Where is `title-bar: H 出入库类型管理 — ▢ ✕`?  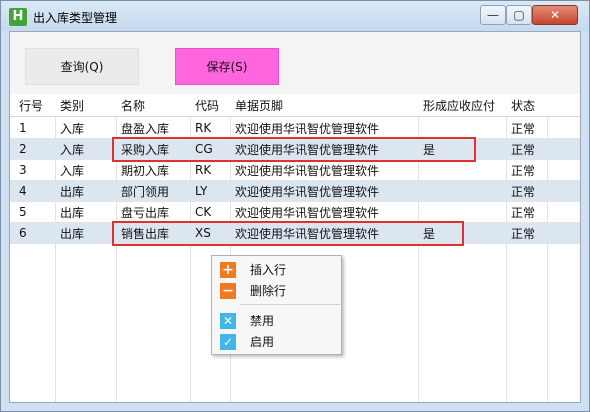 title-bar: H 出入库类型管理 — ▢ ✕ is located at coordinates (295, 16).